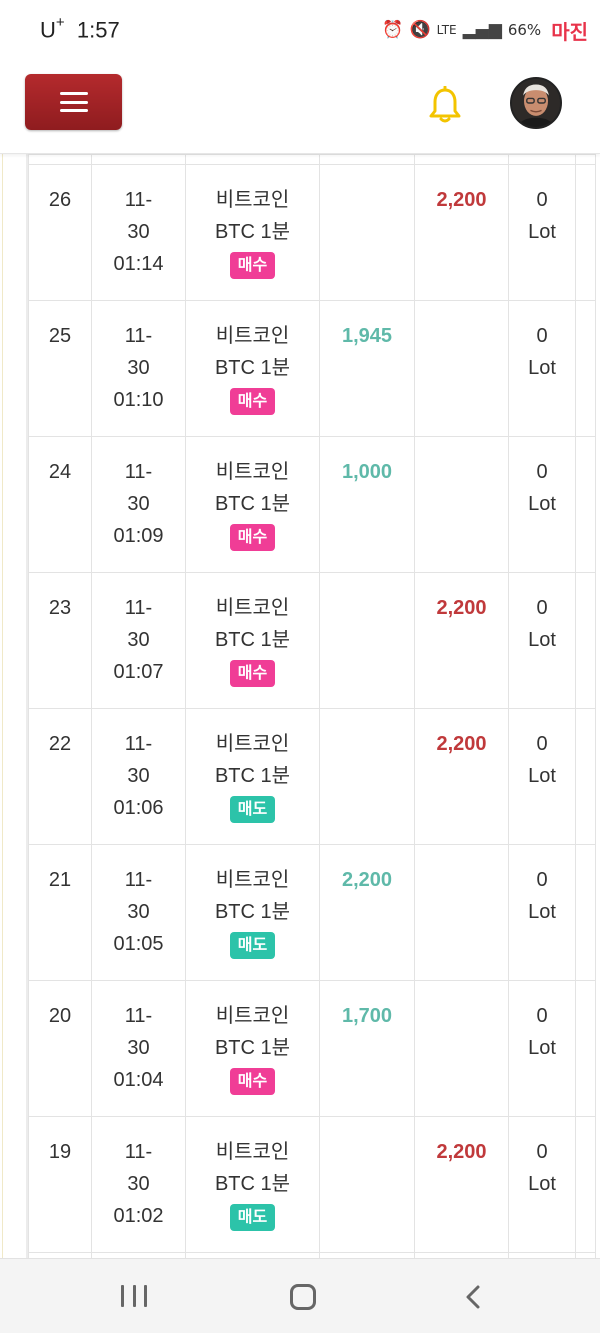 This screenshot has width=600, height=1333. Describe the element at coordinates (138, 536) in the screenshot. I see `trade-time: 01:09` at that location.